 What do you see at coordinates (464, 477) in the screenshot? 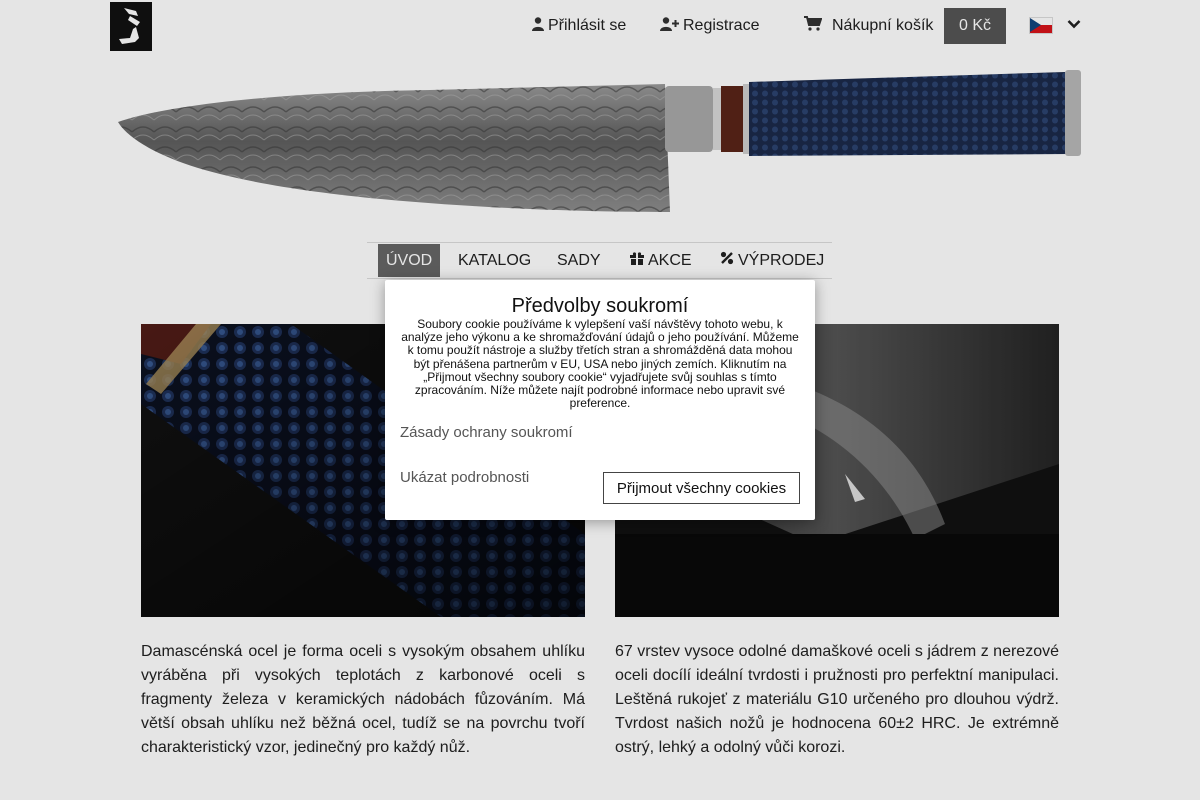
I see `show-details-link: Ukázat podrobnosti` at bounding box center [464, 477].